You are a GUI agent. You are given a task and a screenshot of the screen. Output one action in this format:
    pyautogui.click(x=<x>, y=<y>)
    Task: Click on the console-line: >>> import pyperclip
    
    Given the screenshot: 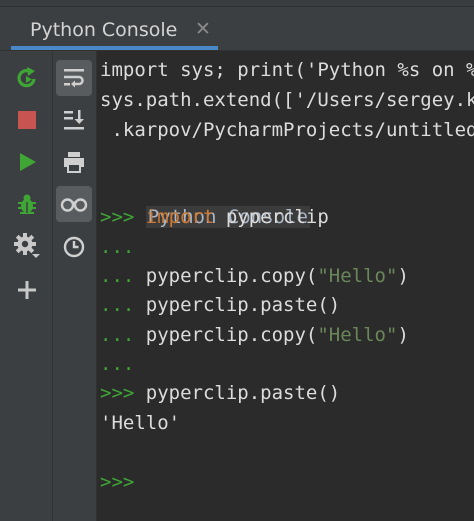 What is the action you would take?
    pyautogui.click(x=214, y=217)
    